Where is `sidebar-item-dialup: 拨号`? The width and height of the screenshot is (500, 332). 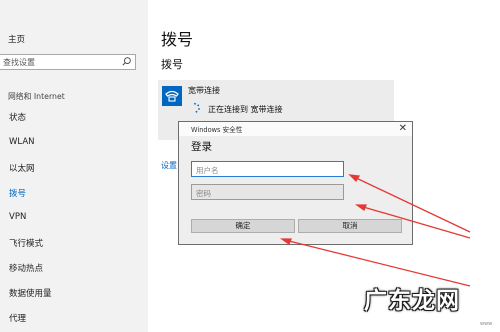
sidebar-item-dialup: 拨号 is located at coordinates (17, 193).